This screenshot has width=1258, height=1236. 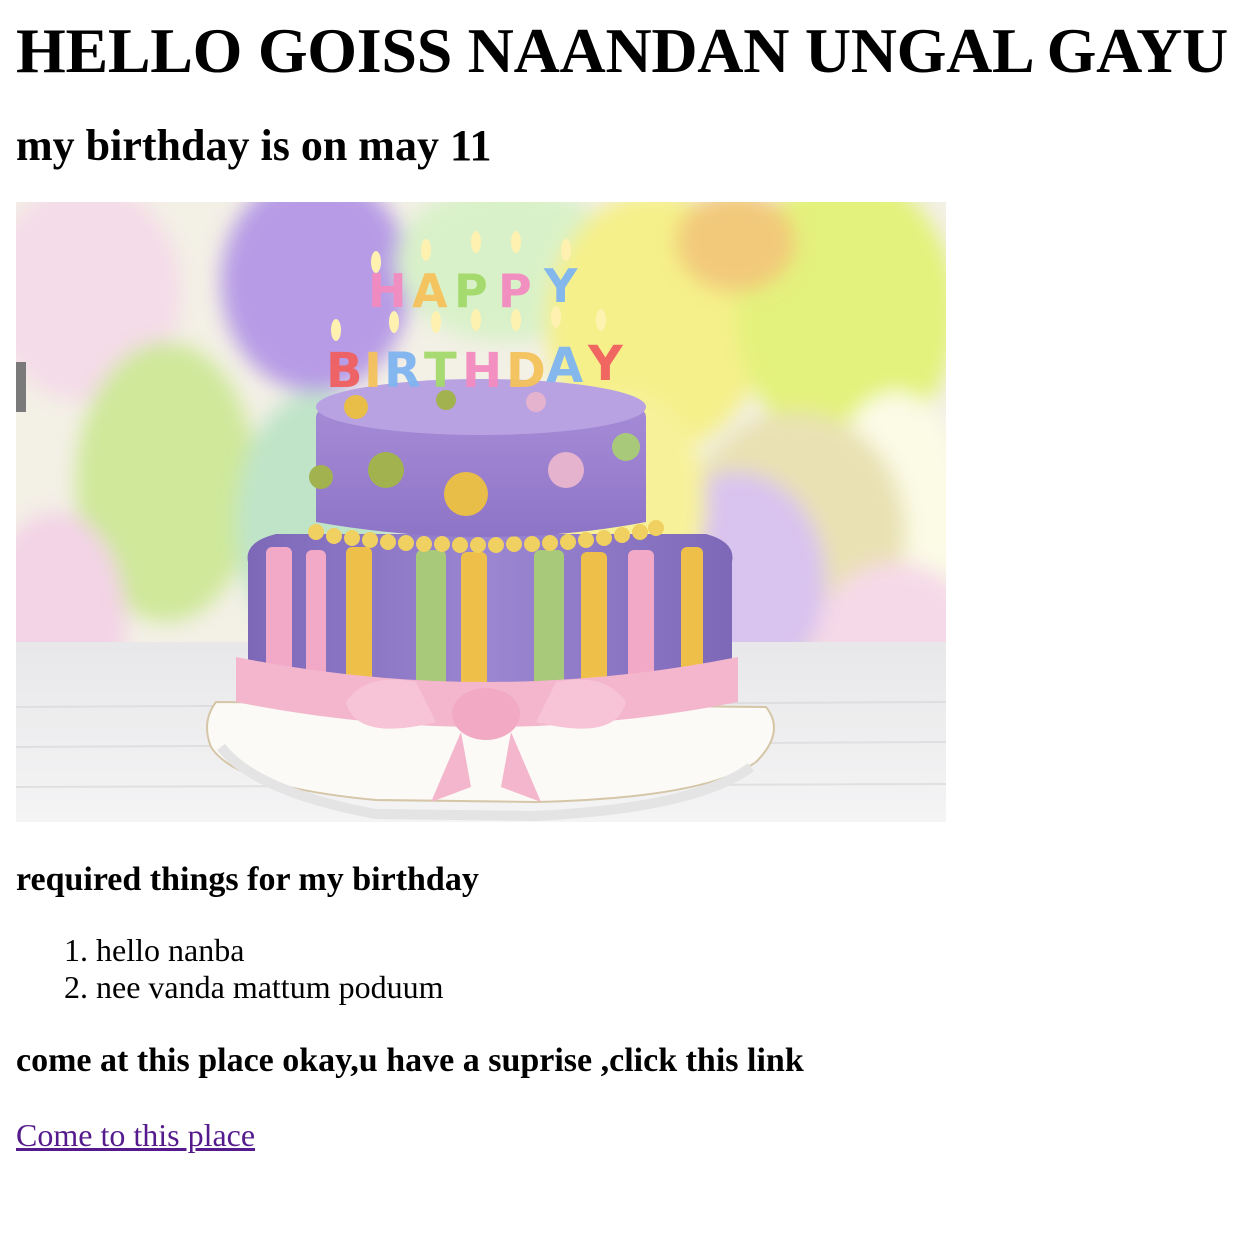 What do you see at coordinates (440, 371) in the screenshot?
I see `svg-text: T` at bounding box center [440, 371].